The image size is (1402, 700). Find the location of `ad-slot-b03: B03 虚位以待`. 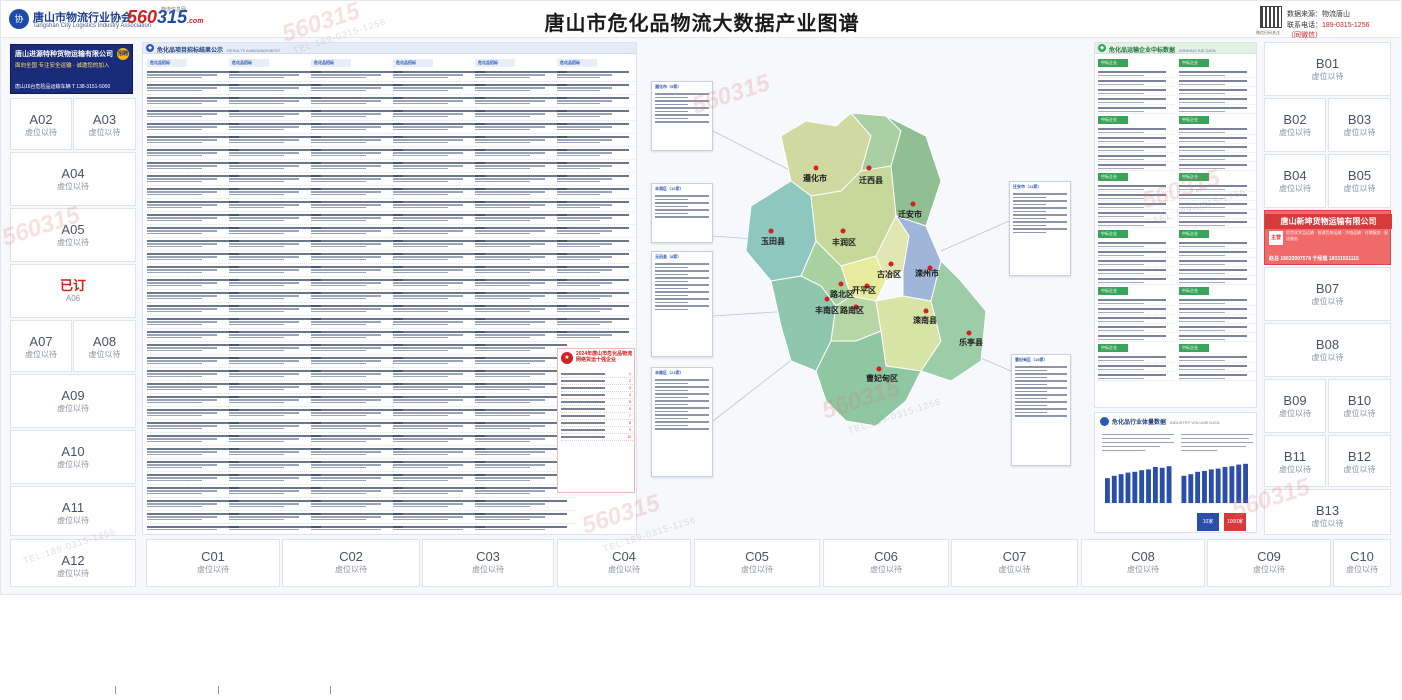

ad-slot-b03: B03 虚位以待 is located at coordinates (1359, 125).